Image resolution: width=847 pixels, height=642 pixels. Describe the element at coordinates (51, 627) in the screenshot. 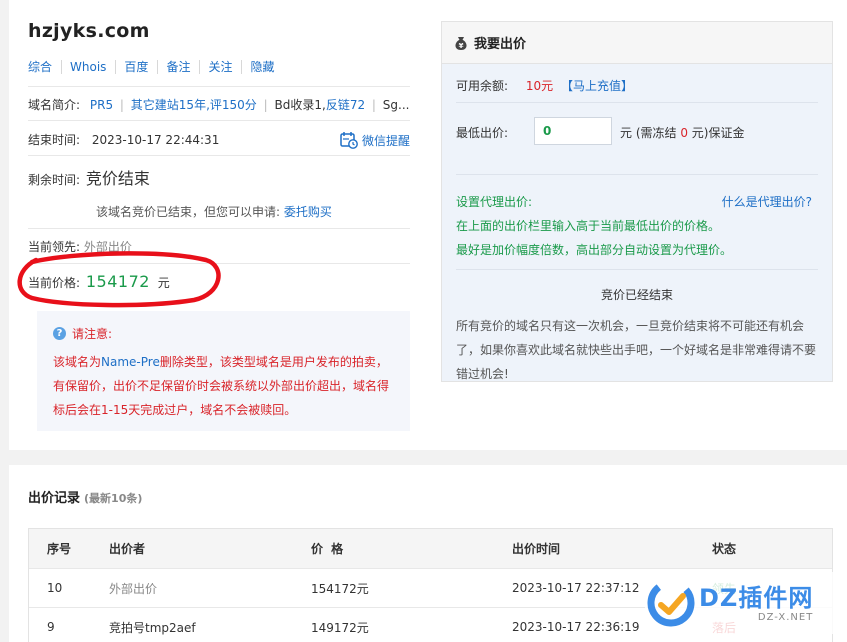

I see `row-no: 9` at that location.